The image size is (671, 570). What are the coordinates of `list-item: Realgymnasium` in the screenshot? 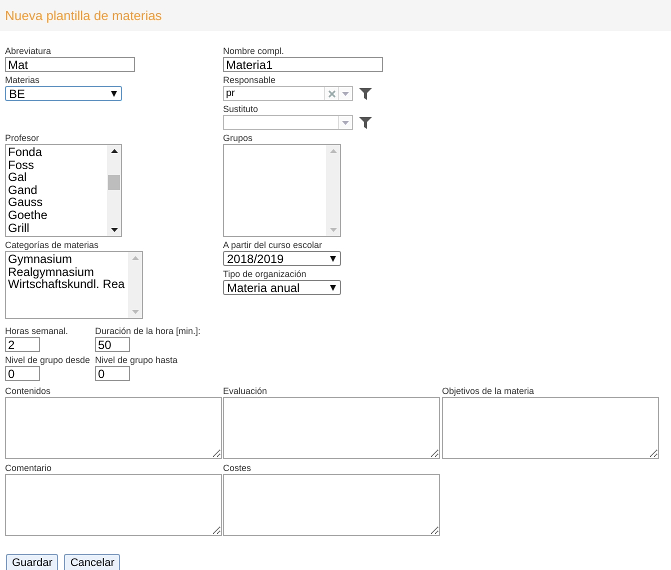 It's located at (68, 272).